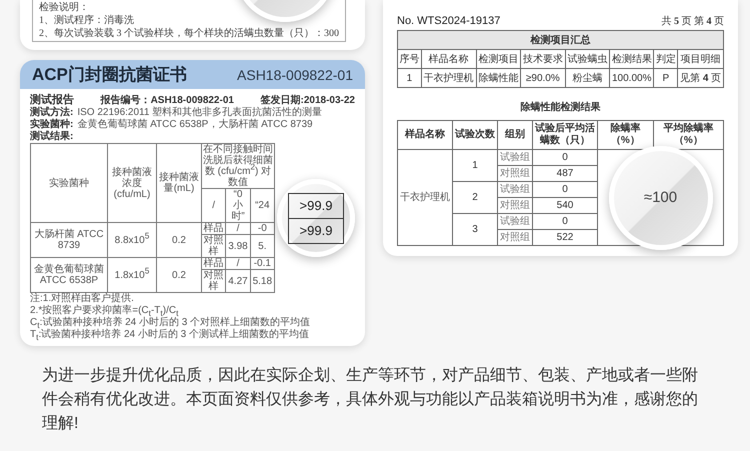  Describe the element at coordinates (179, 183) in the screenshot. I see `table-header: 接种菌液量(mL)` at that location.